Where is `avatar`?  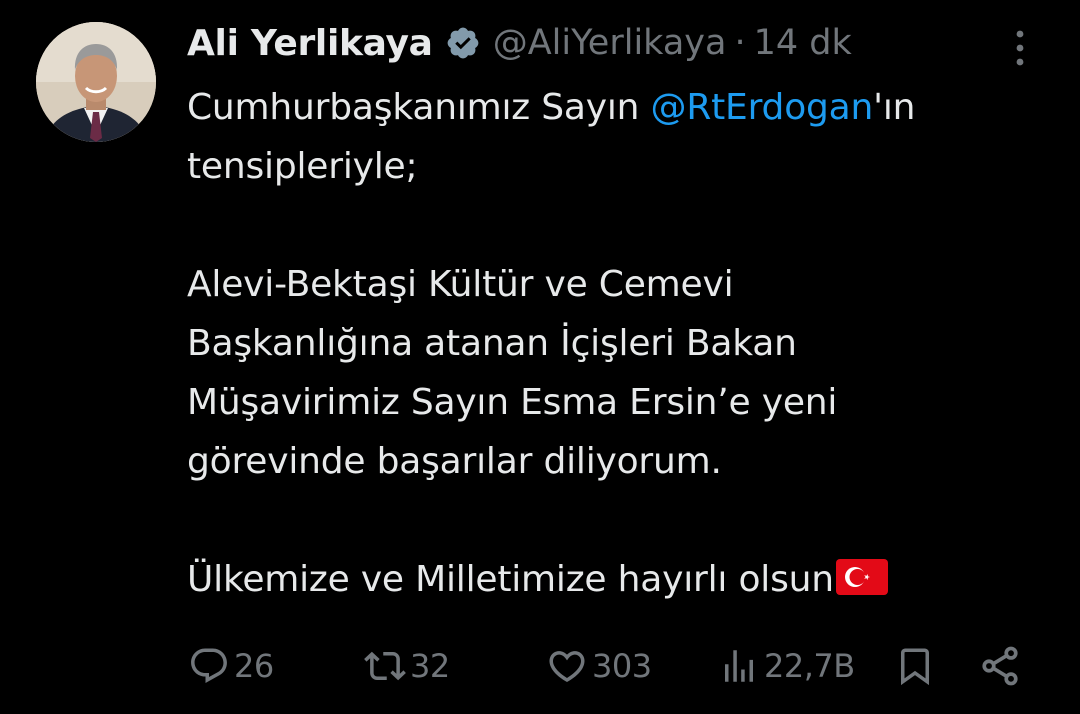
avatar is located at coordinates (96, 82).